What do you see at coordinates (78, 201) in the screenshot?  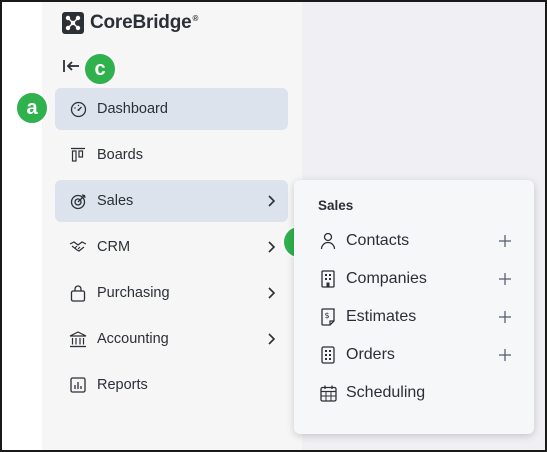 I see `sales-target-icon` at bounding box center [78, 201].